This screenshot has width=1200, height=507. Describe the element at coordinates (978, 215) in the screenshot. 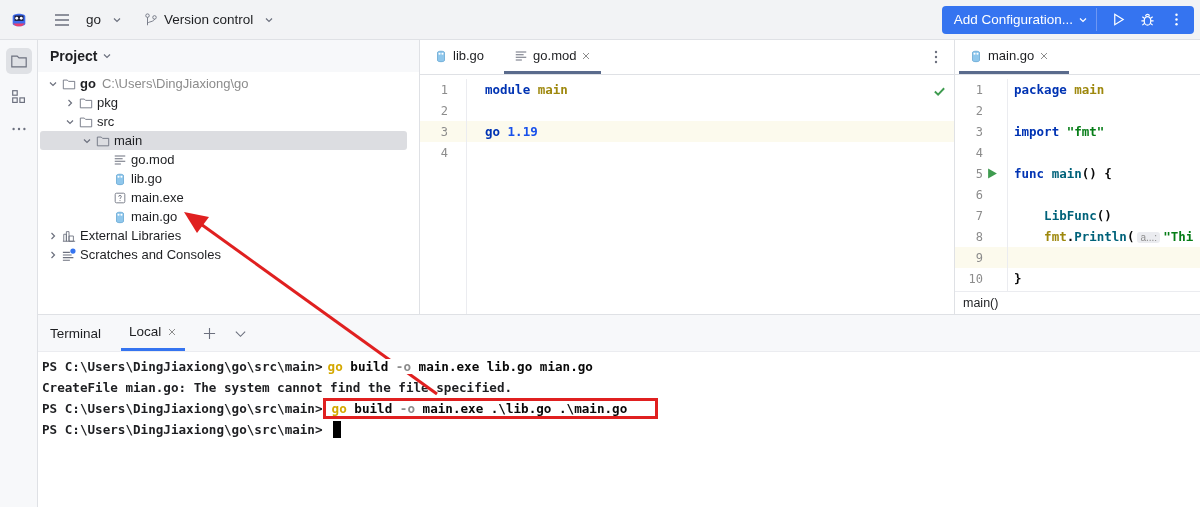

I see `line-number: 7` at that location.